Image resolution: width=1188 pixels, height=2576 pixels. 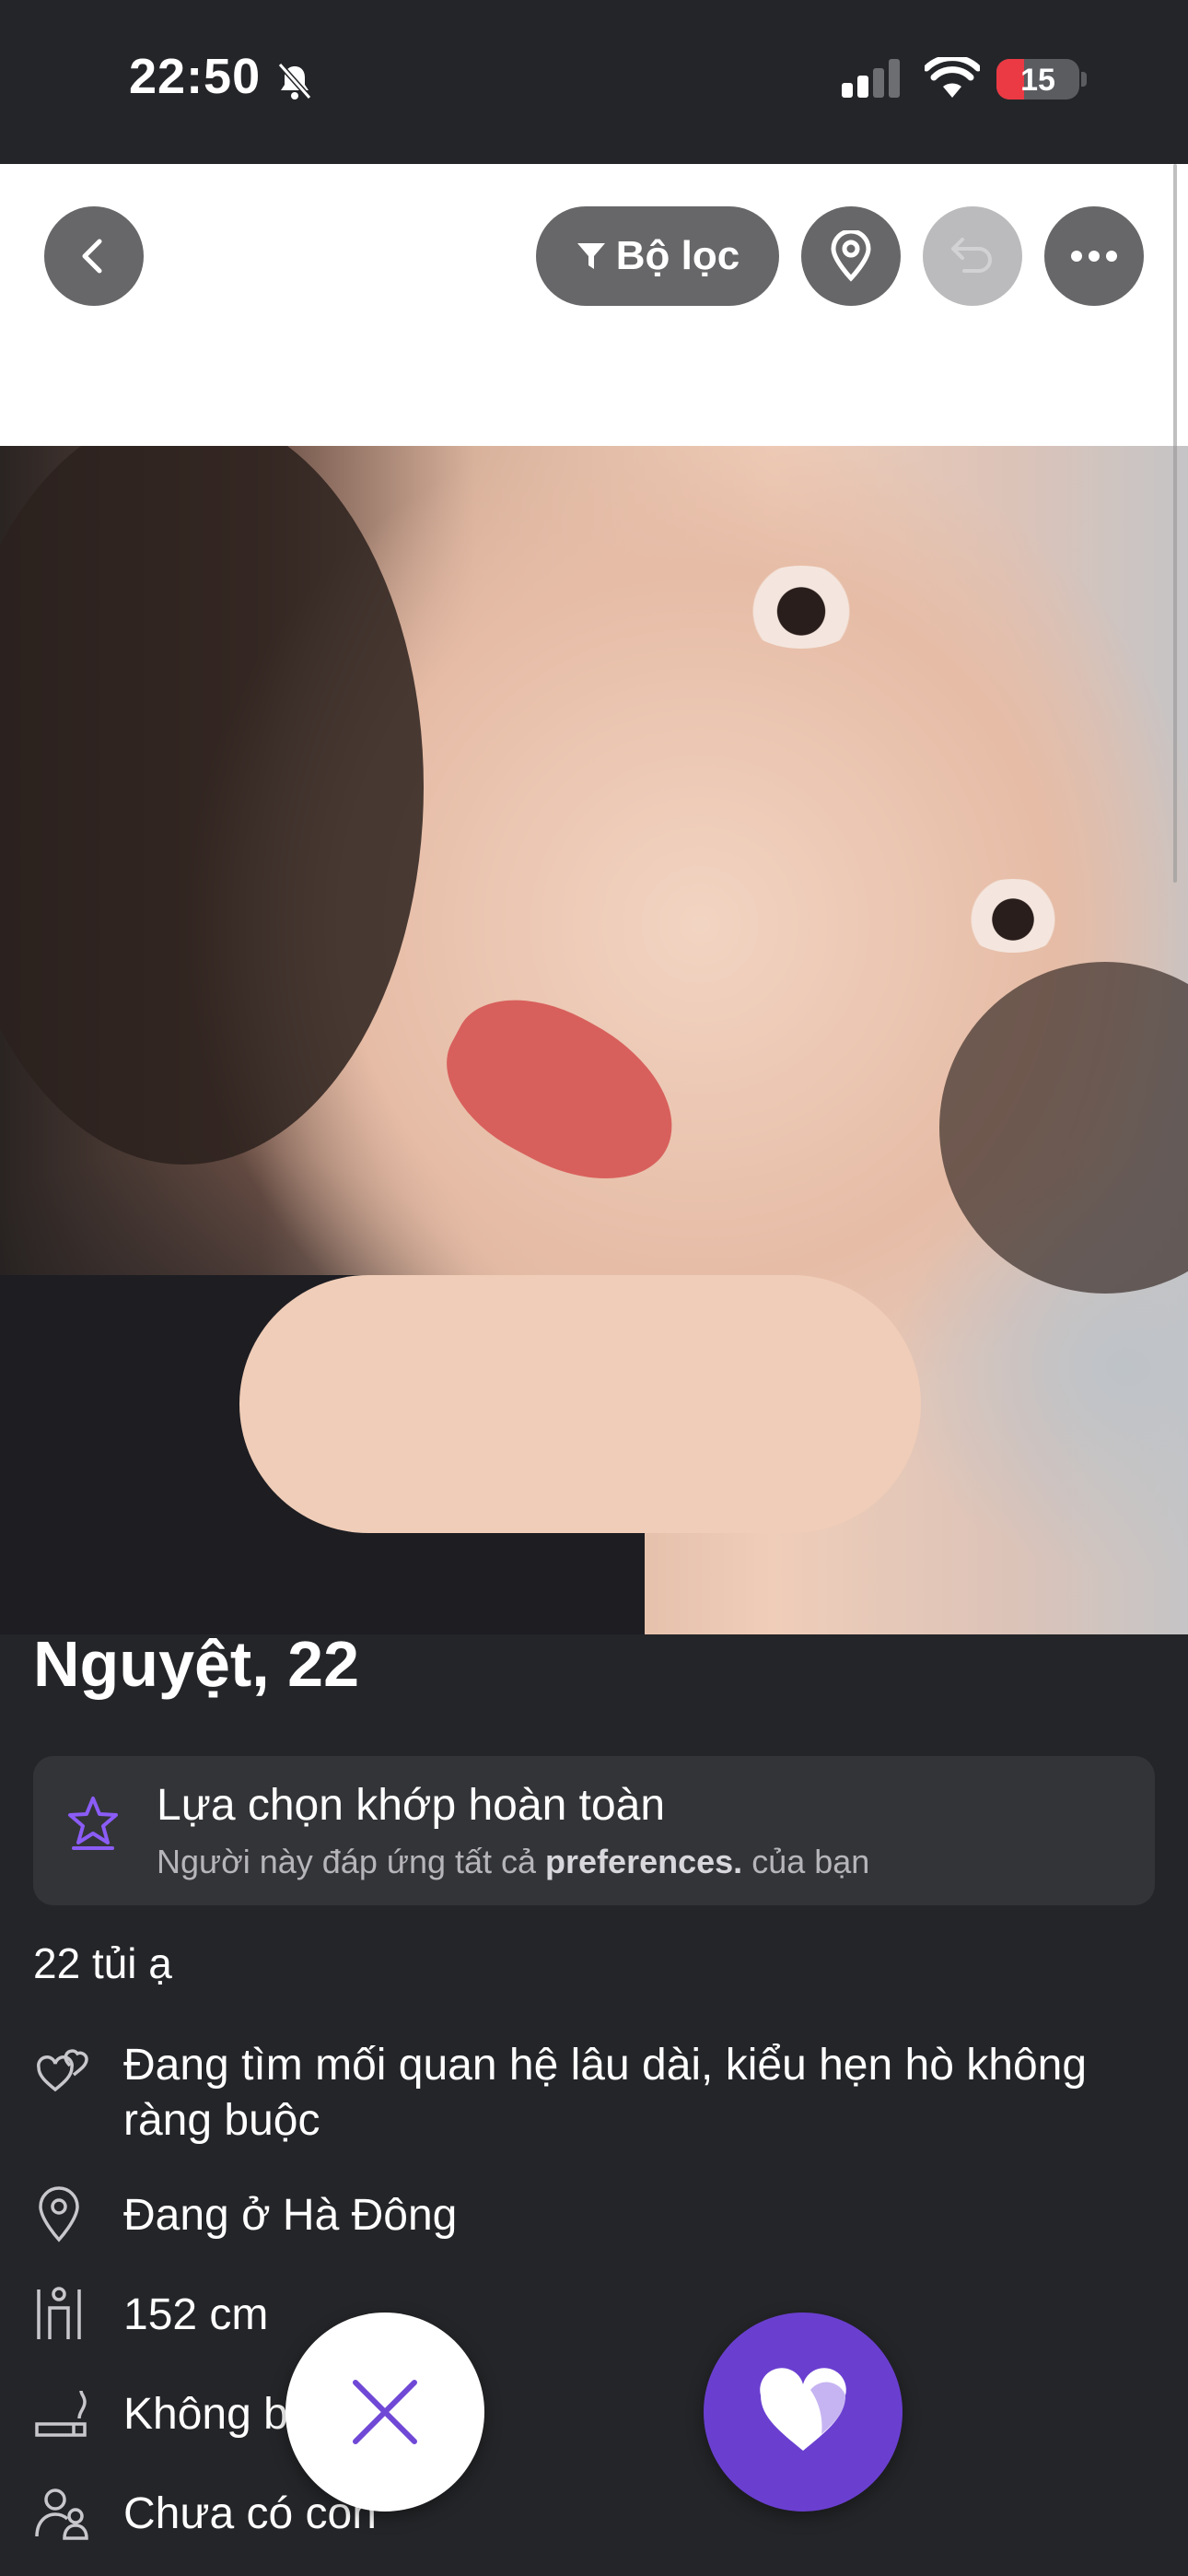 What do you see at coordinates (61, 2413) in the screenshot?
I see `smoking-icon` at bounding box center [61, 2413].